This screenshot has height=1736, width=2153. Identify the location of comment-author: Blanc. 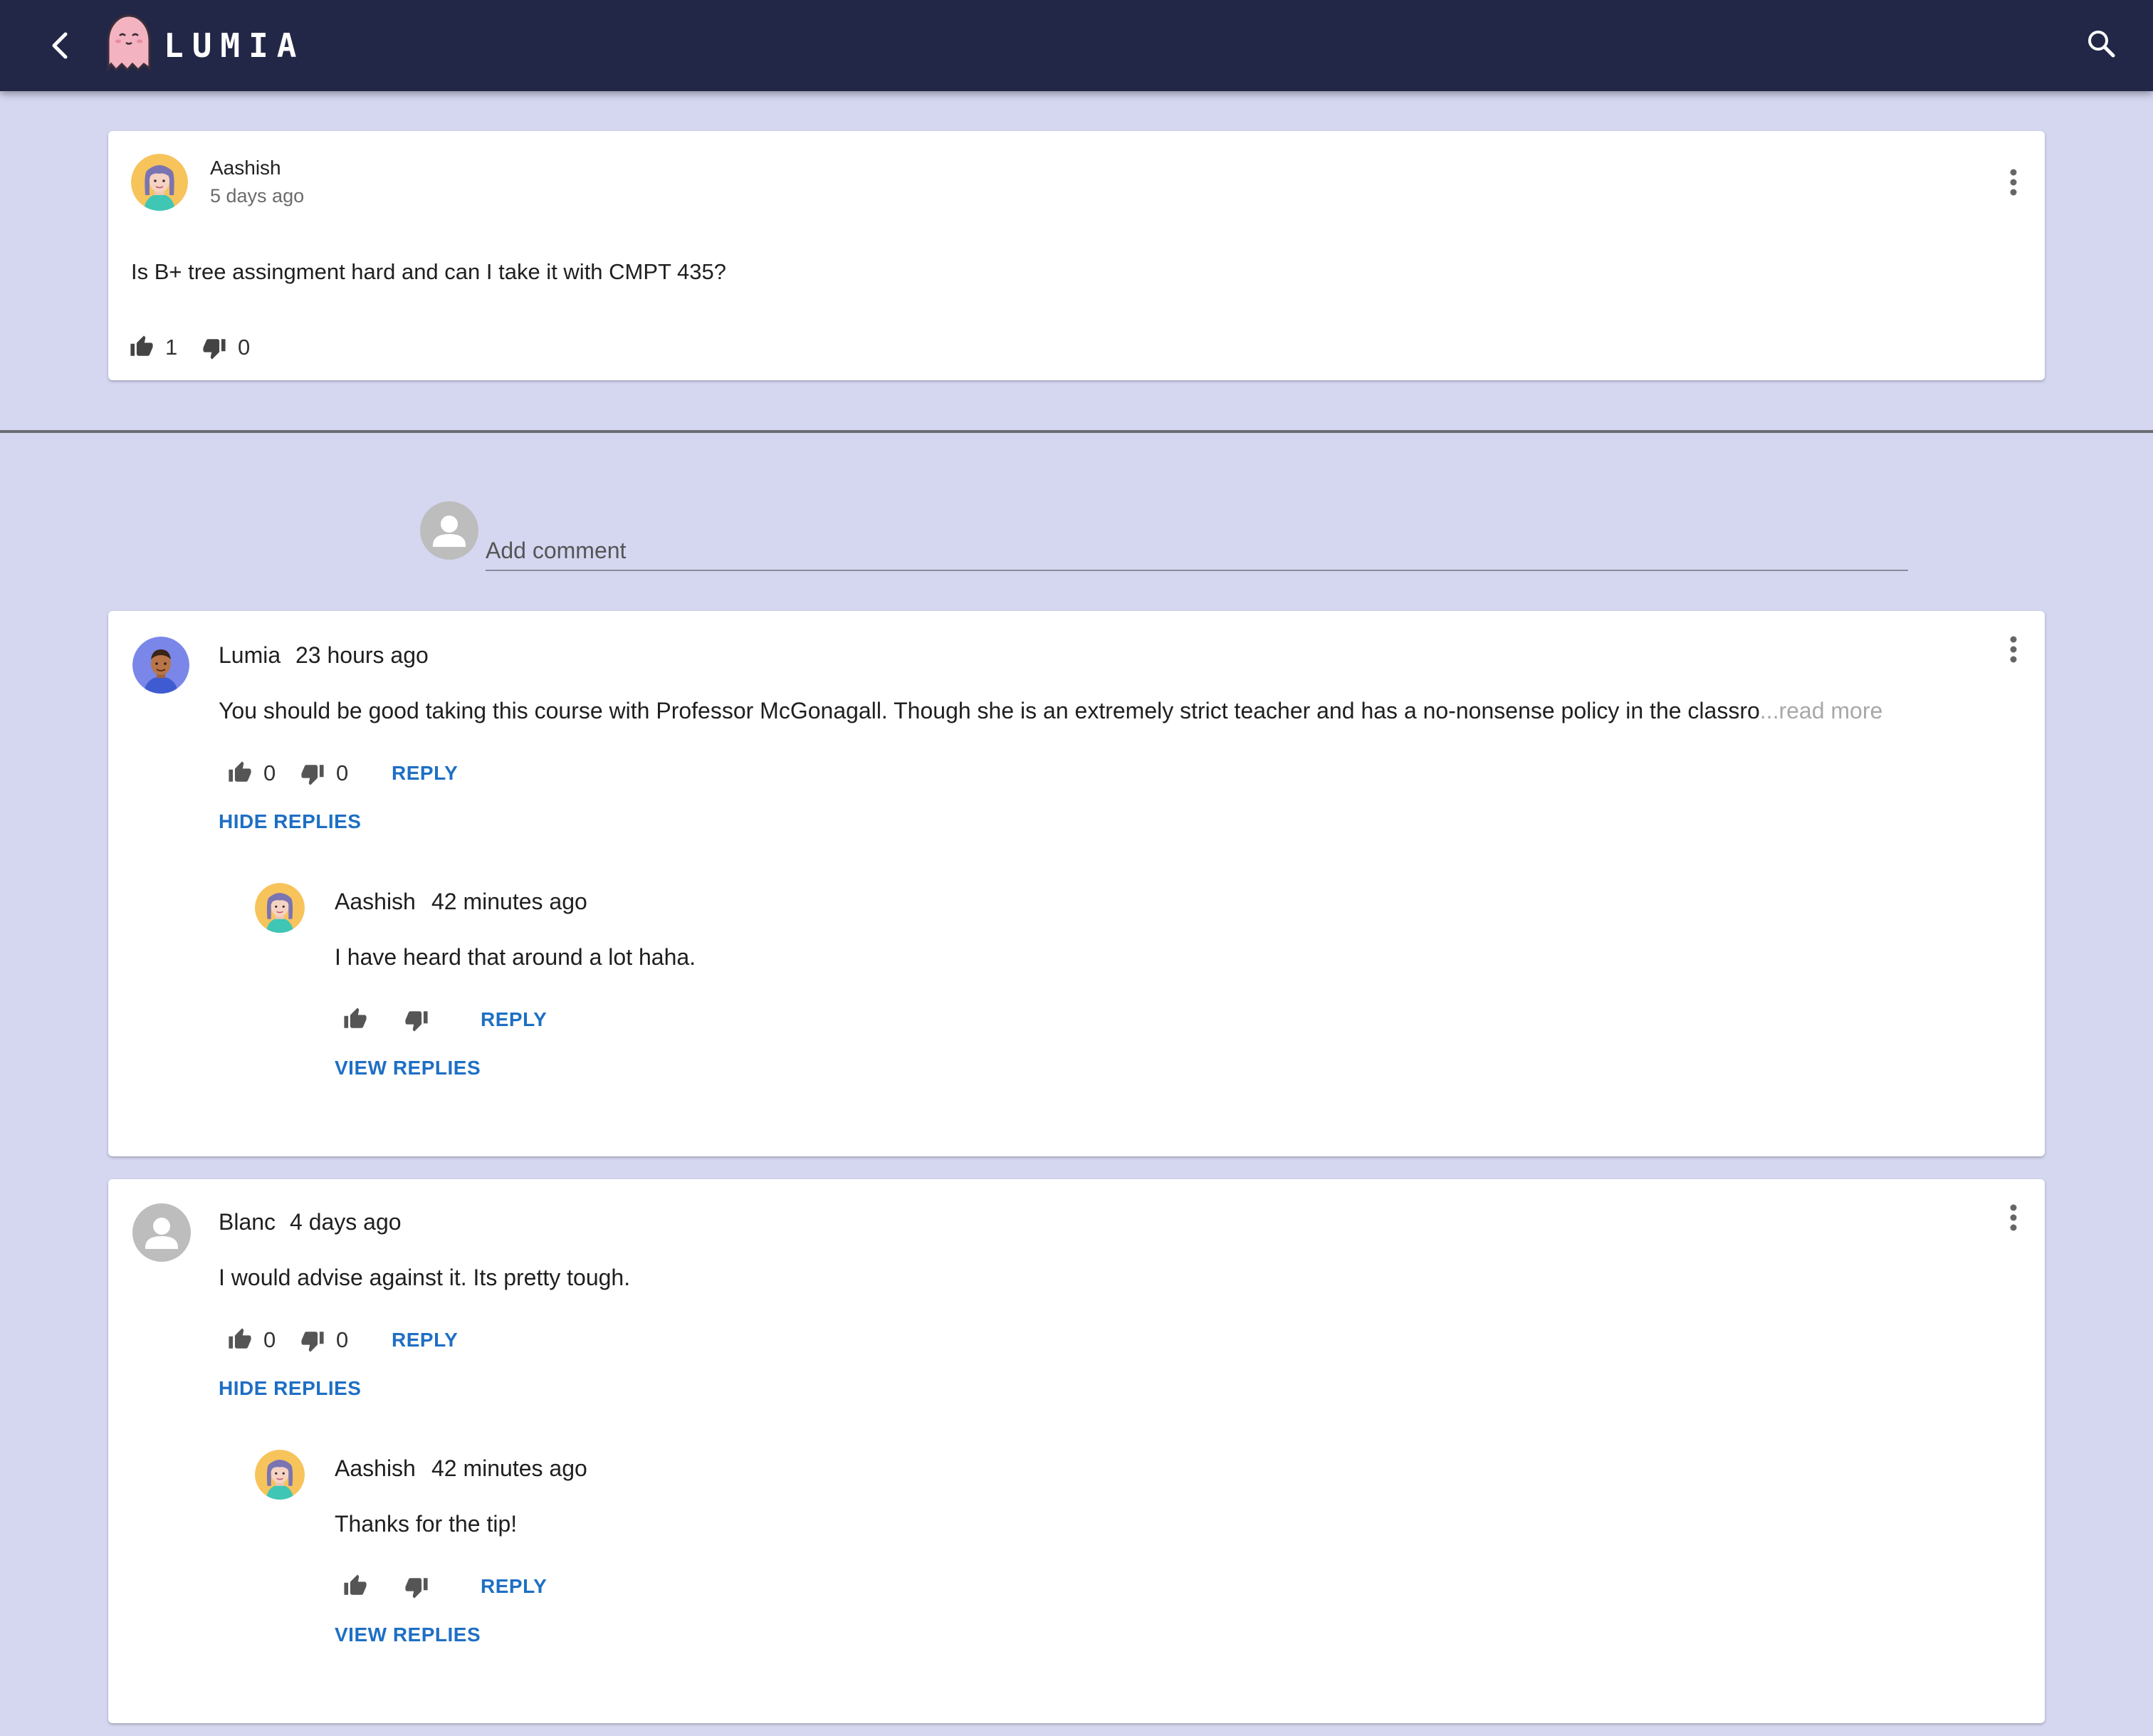
(247, 1222).